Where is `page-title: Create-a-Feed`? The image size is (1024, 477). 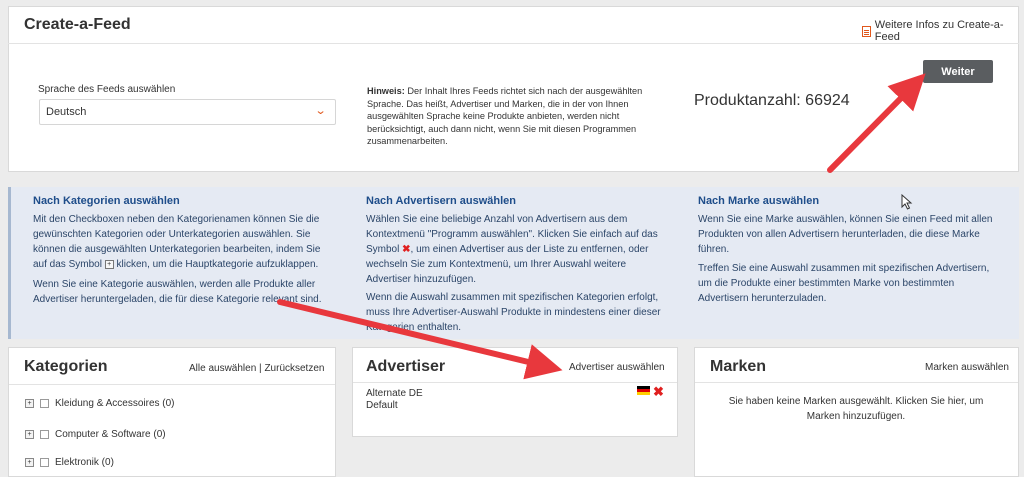
page-title: Create-a-Feed is located at coordinates (77, 24).